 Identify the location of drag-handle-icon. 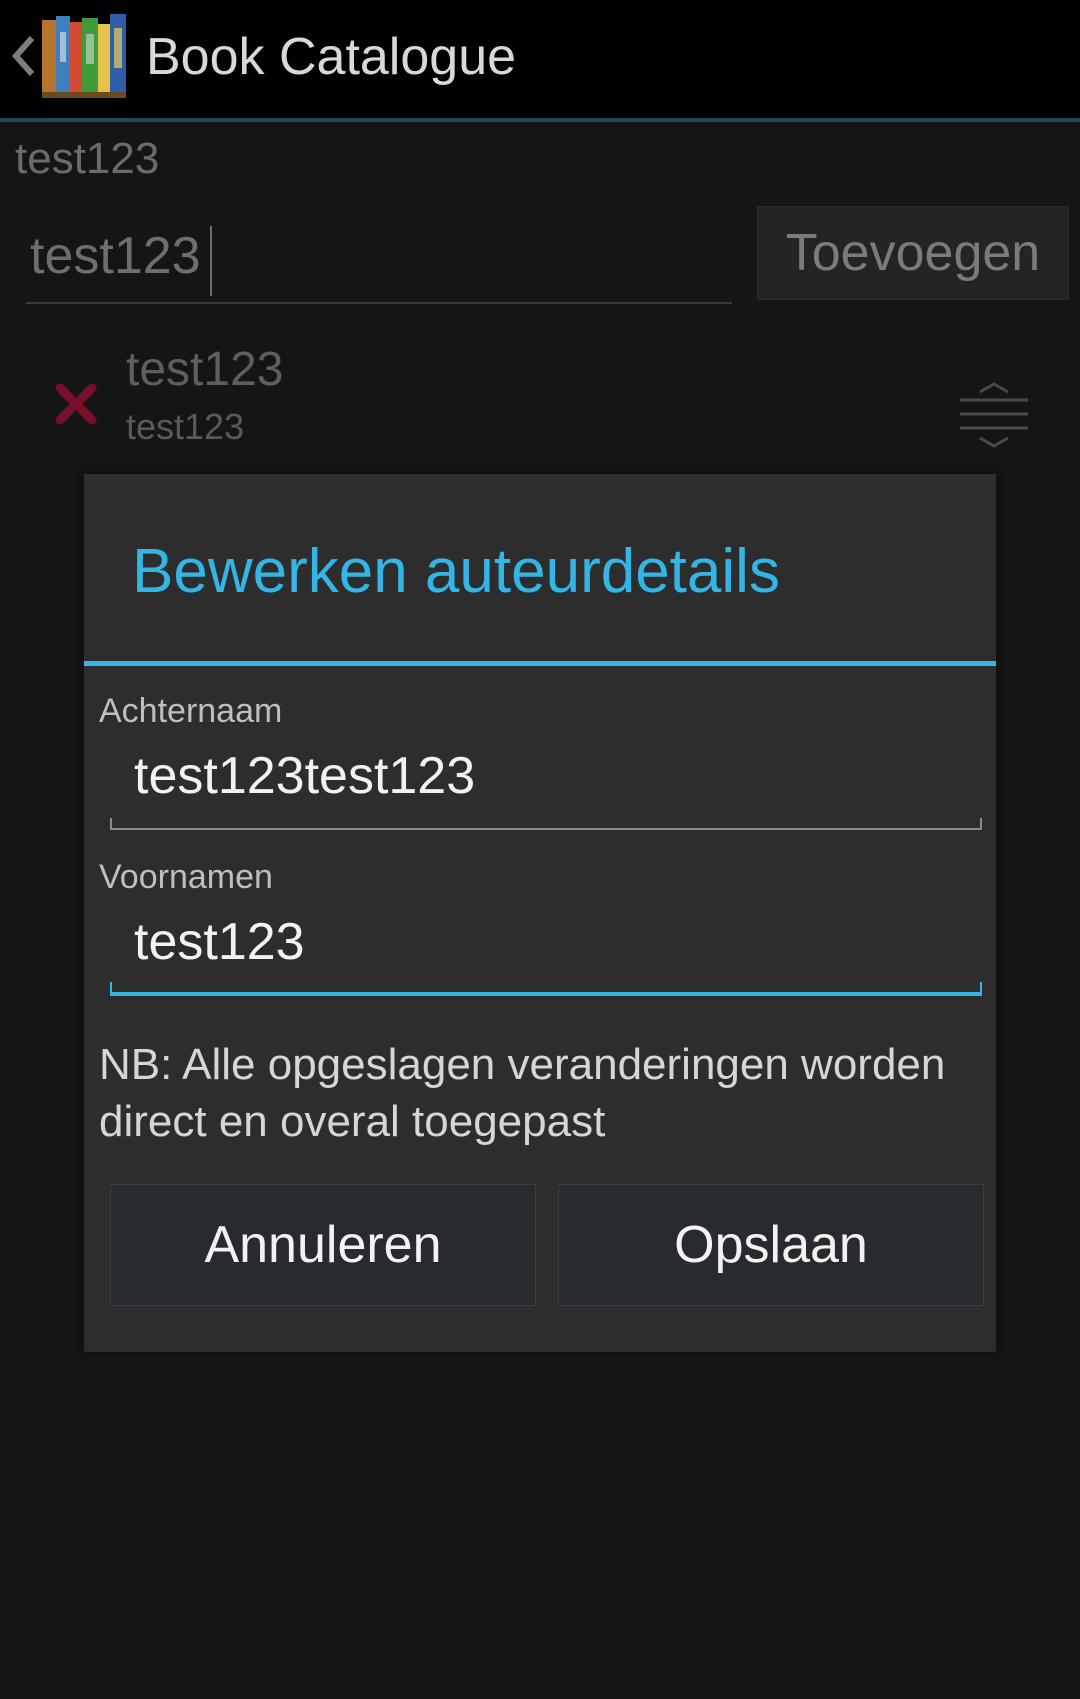
(994, 416).